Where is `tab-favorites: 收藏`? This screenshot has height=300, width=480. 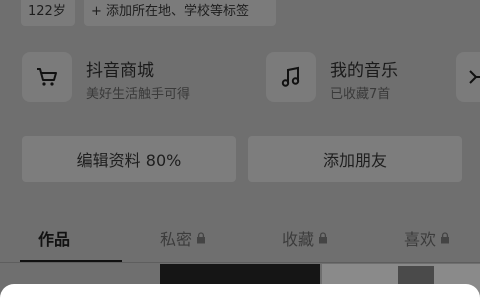
tab-favorites: 收藏 is located at coordinates (305, 238).